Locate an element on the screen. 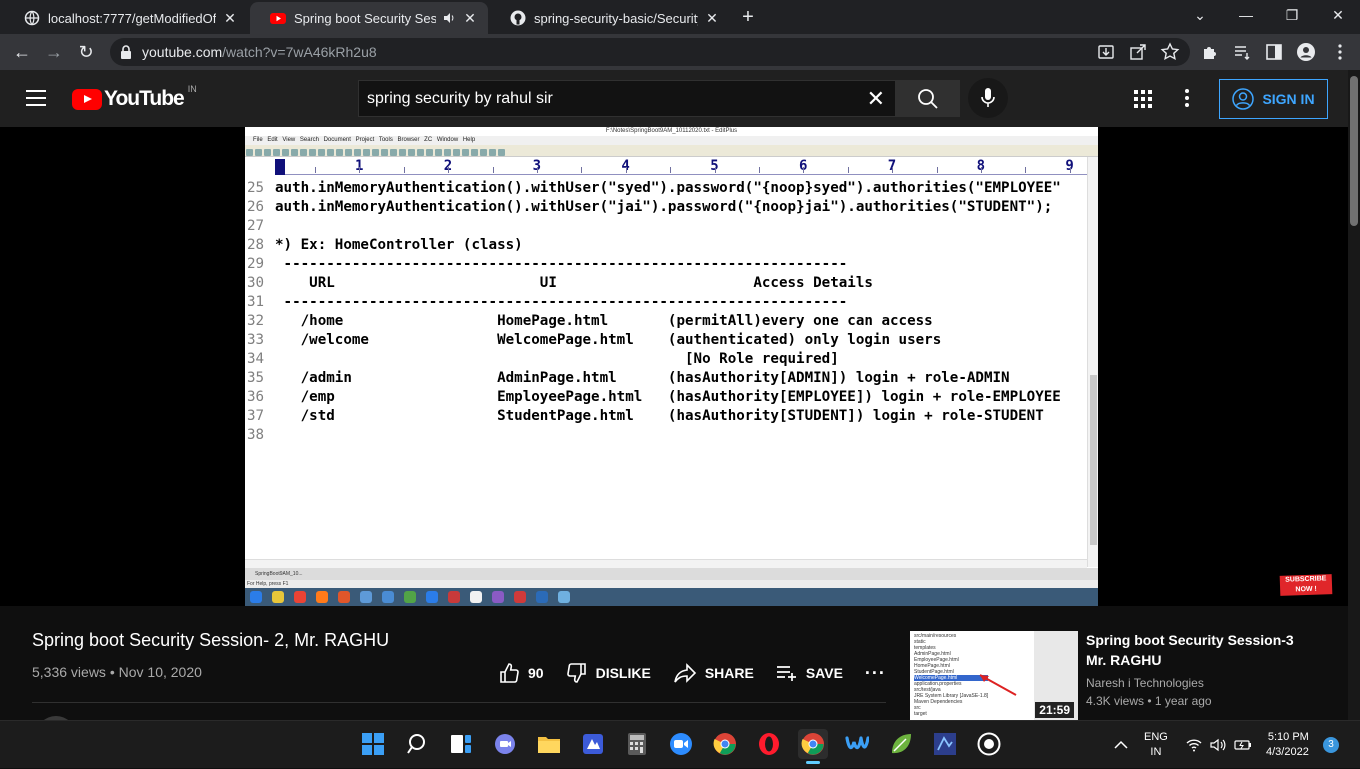 This screenshot has height=769, width=1360. webex-button is located at coordinates (857, 744).